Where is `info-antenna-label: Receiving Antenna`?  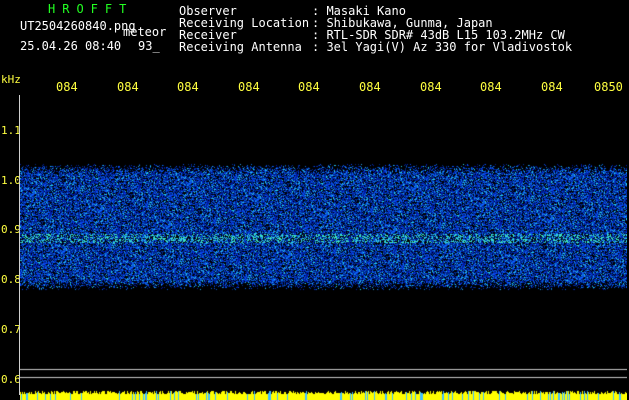 info-antenna-label: Receiving Antenna is located at coordinates (240, 47).